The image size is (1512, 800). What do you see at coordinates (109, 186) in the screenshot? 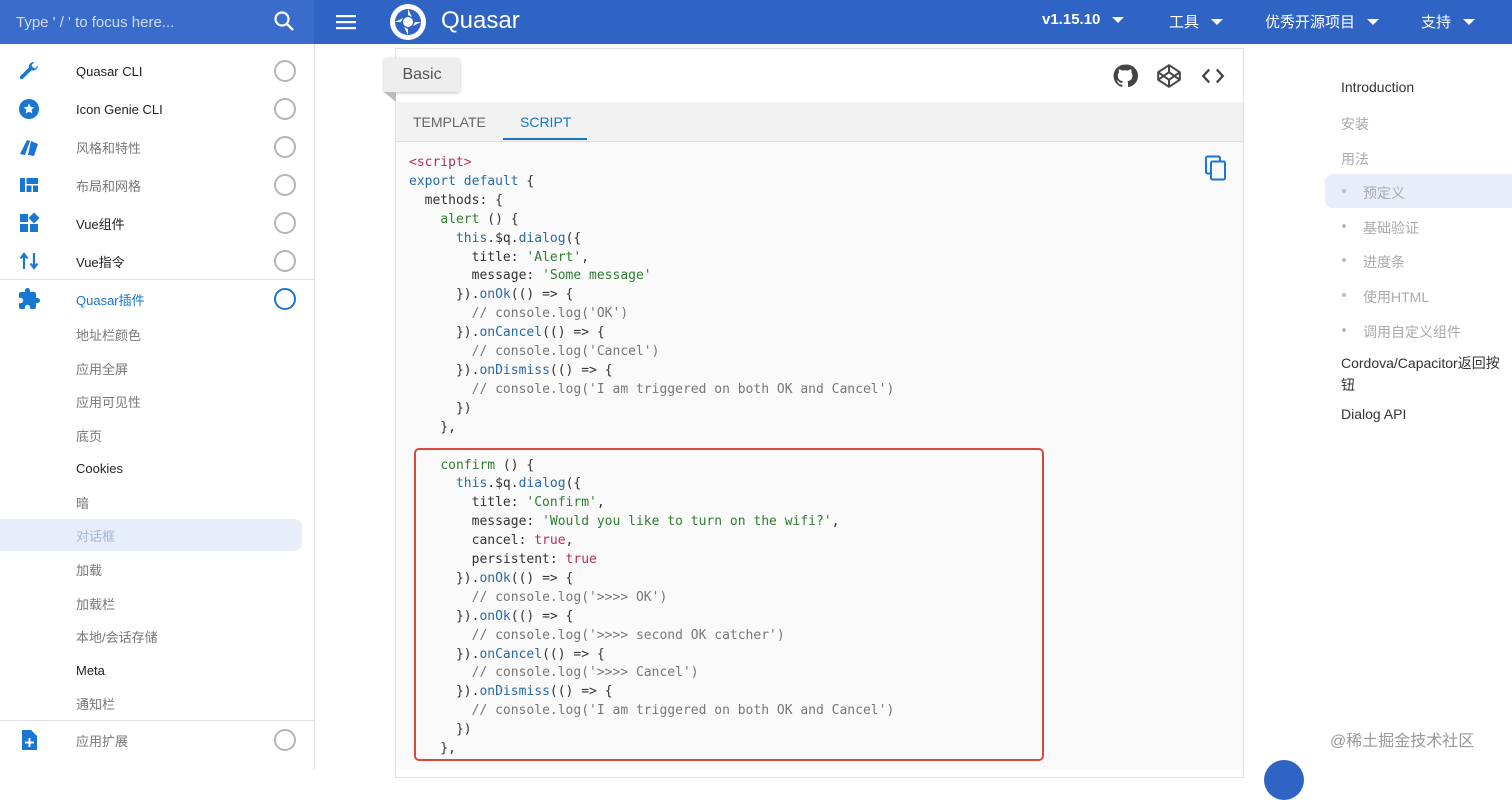
I see `sidebar-item-label: 布局和网格` at bounding box center [109, 186].